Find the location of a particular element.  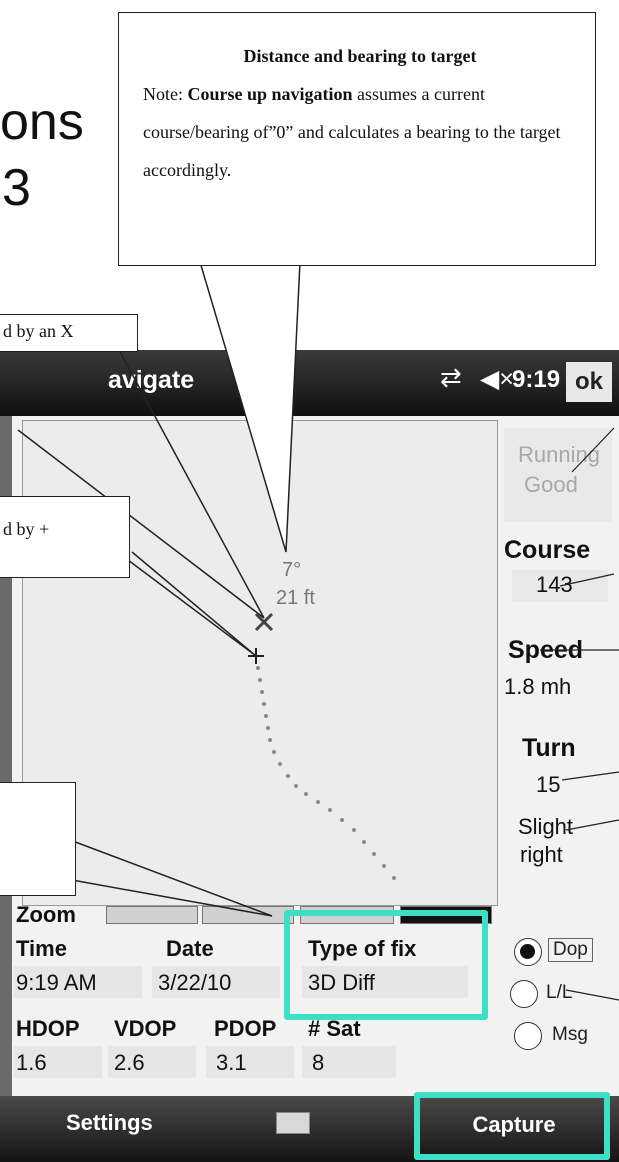

course-pointer-line is located at coordinates (587, 580).